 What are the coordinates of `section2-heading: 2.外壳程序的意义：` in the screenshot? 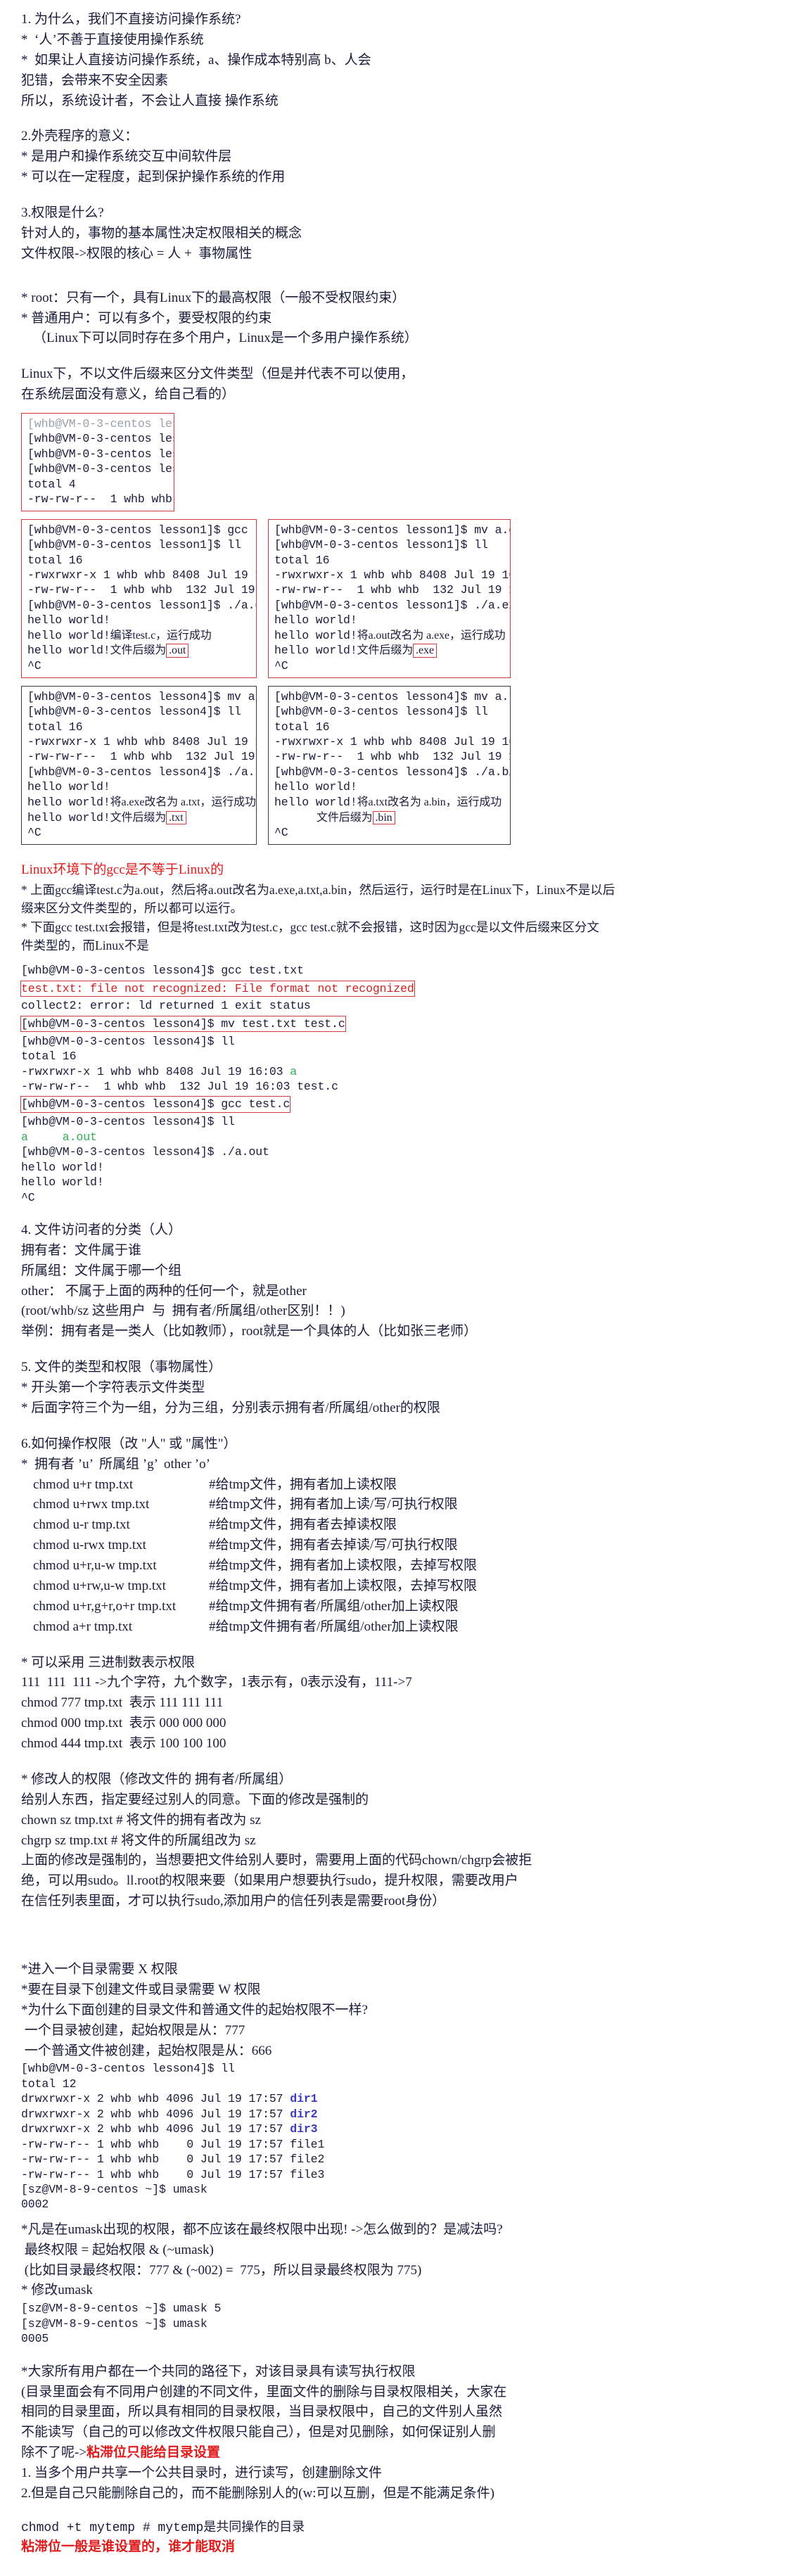 It's located at (80, 136).